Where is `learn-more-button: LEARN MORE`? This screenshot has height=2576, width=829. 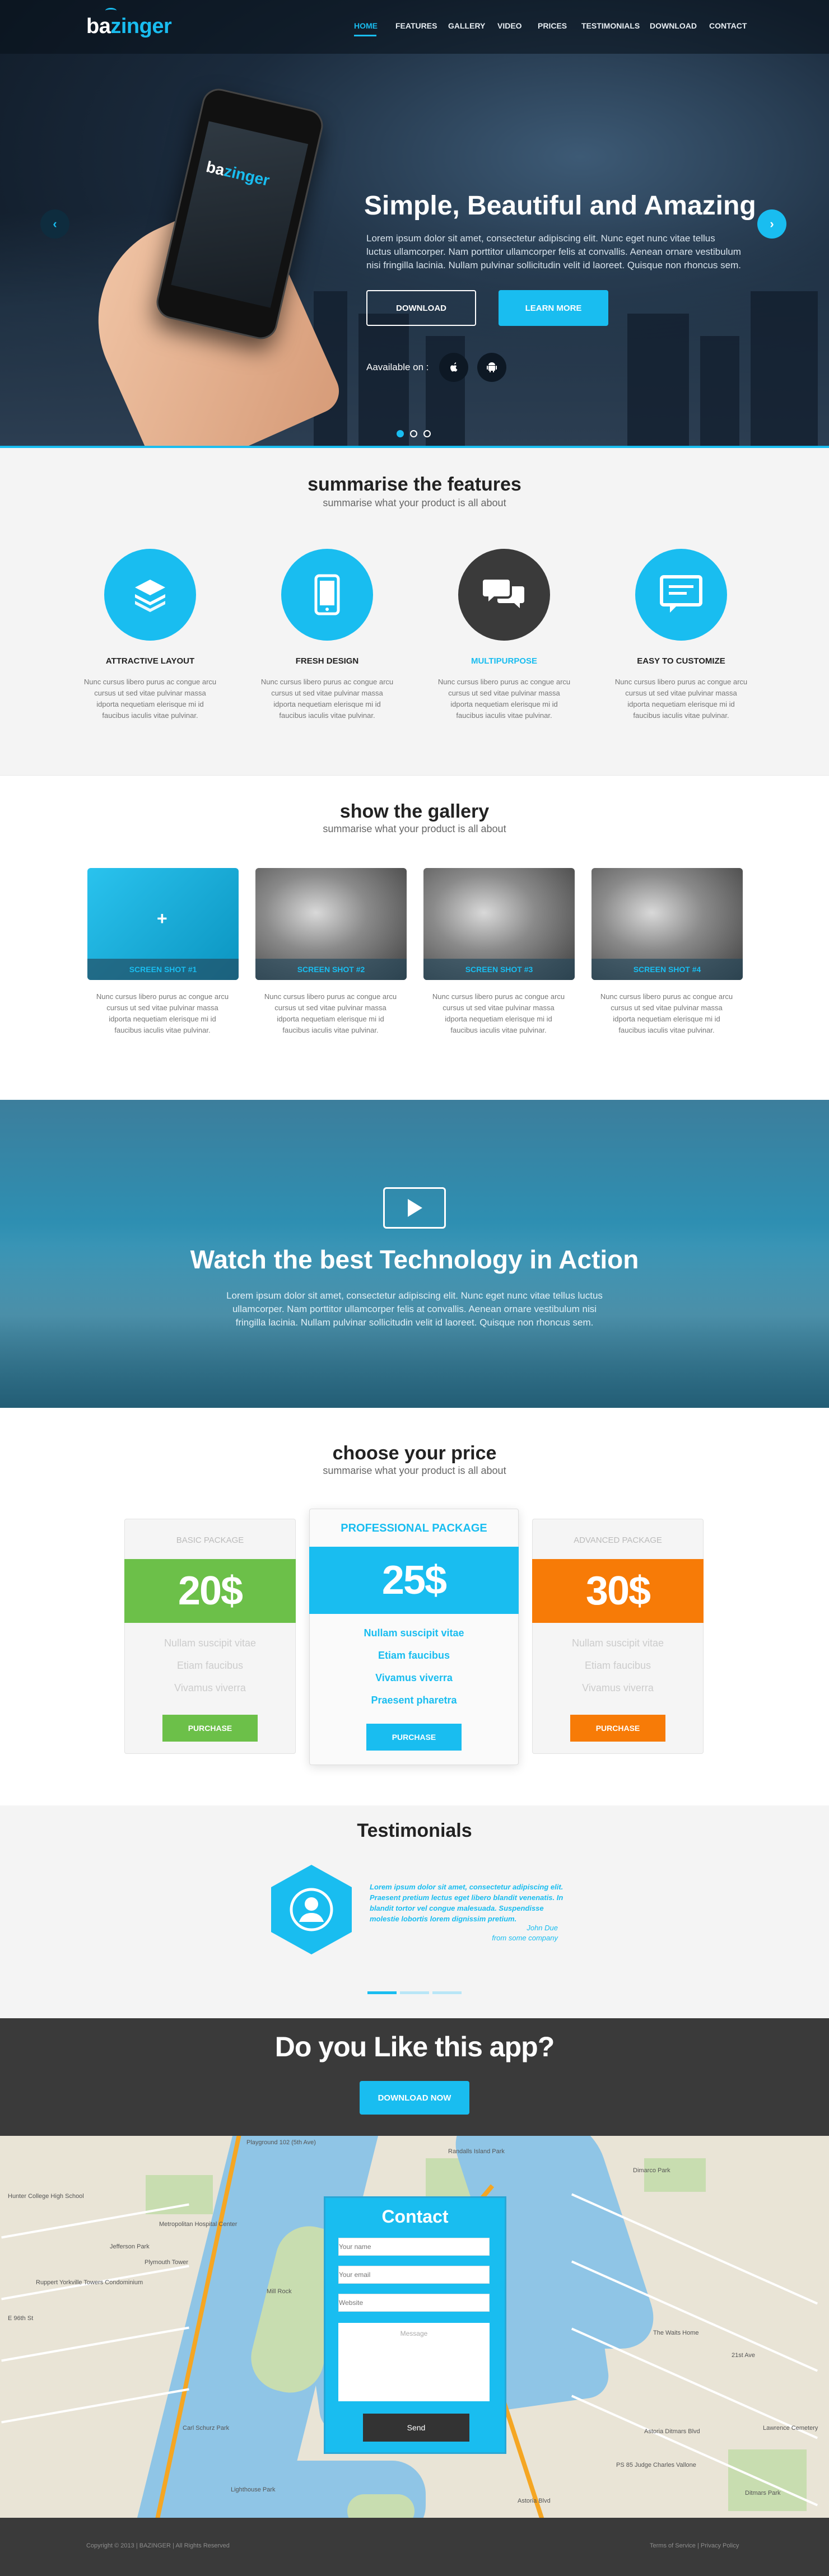 learn-more-button: LEARN MORE is located at coordinates (553, 308).